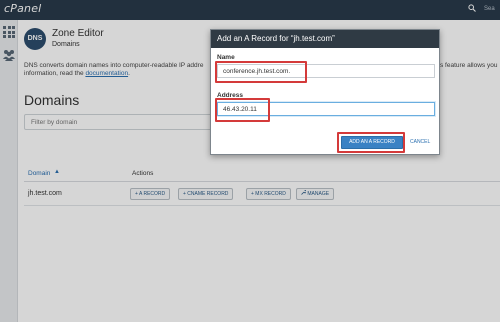 The width and height of the screenshot is (500, 322). Describe the element at coordinates (276, 38) in the screenshot. I see `dialog-title: Add an A Record for “jh.test.com”` at that location.